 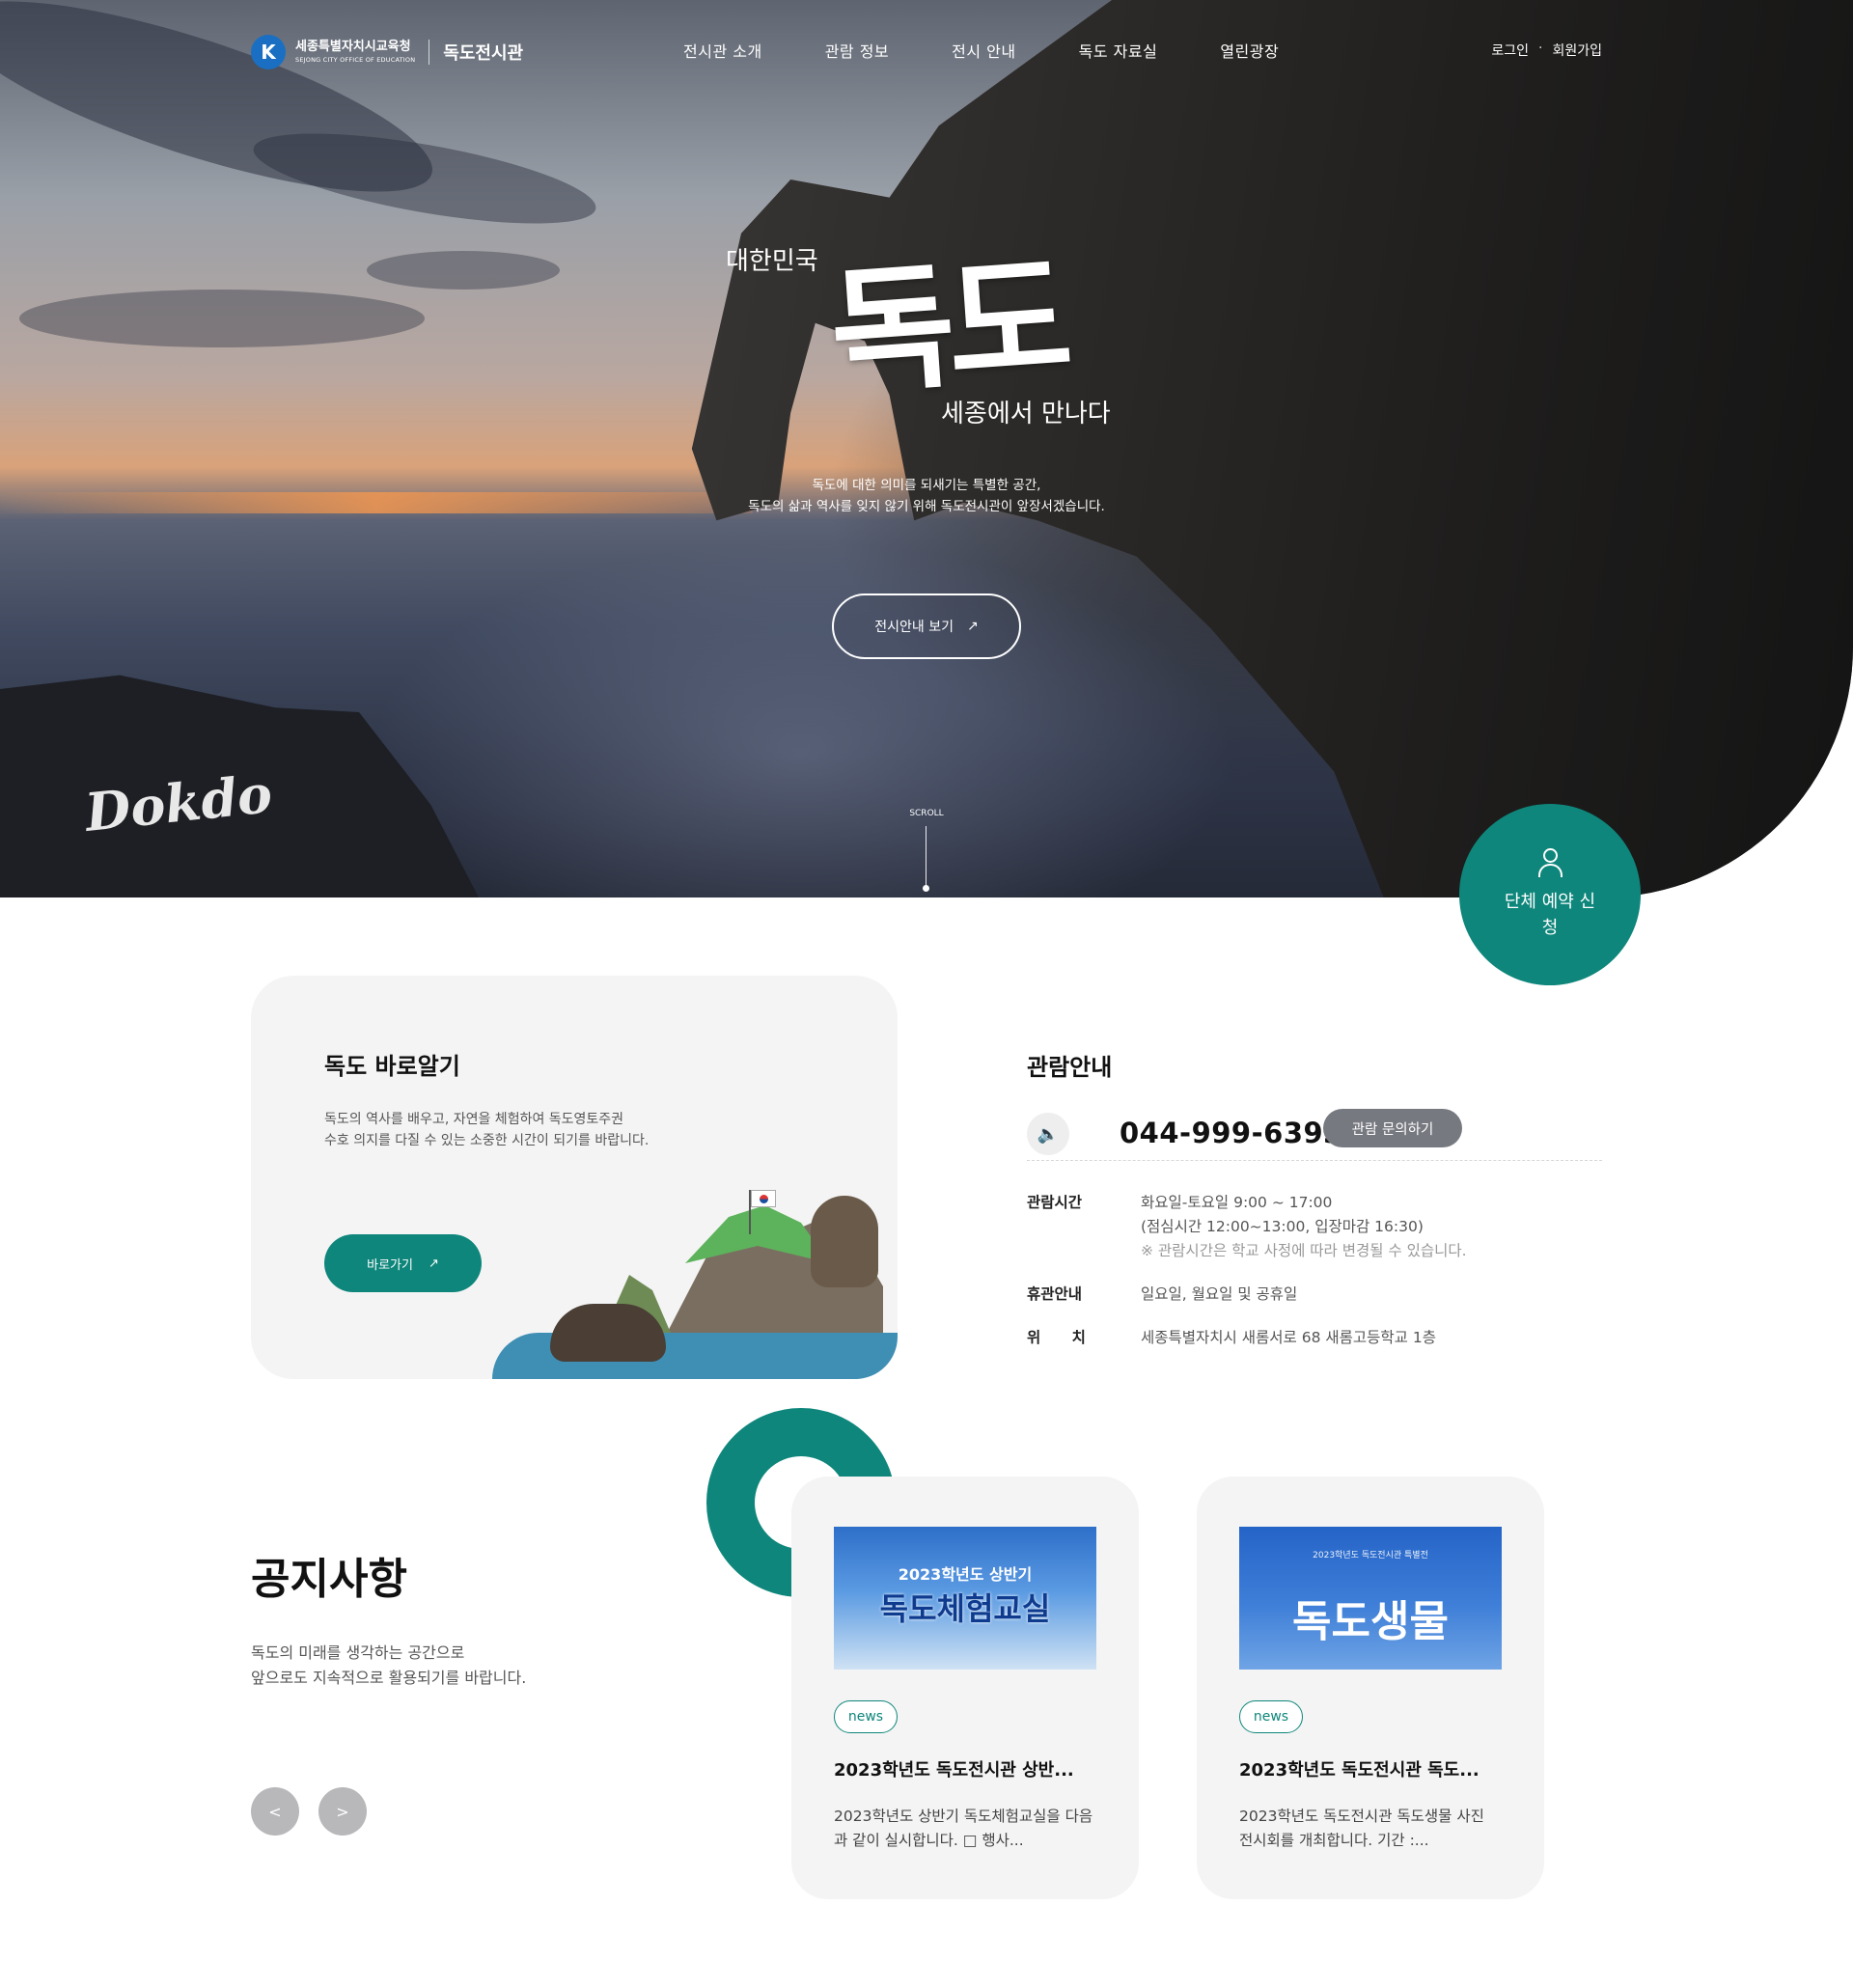 I want to click on closed-value: 일요일, 월요일 및 공휴일, so click(x=1219, y=1294).